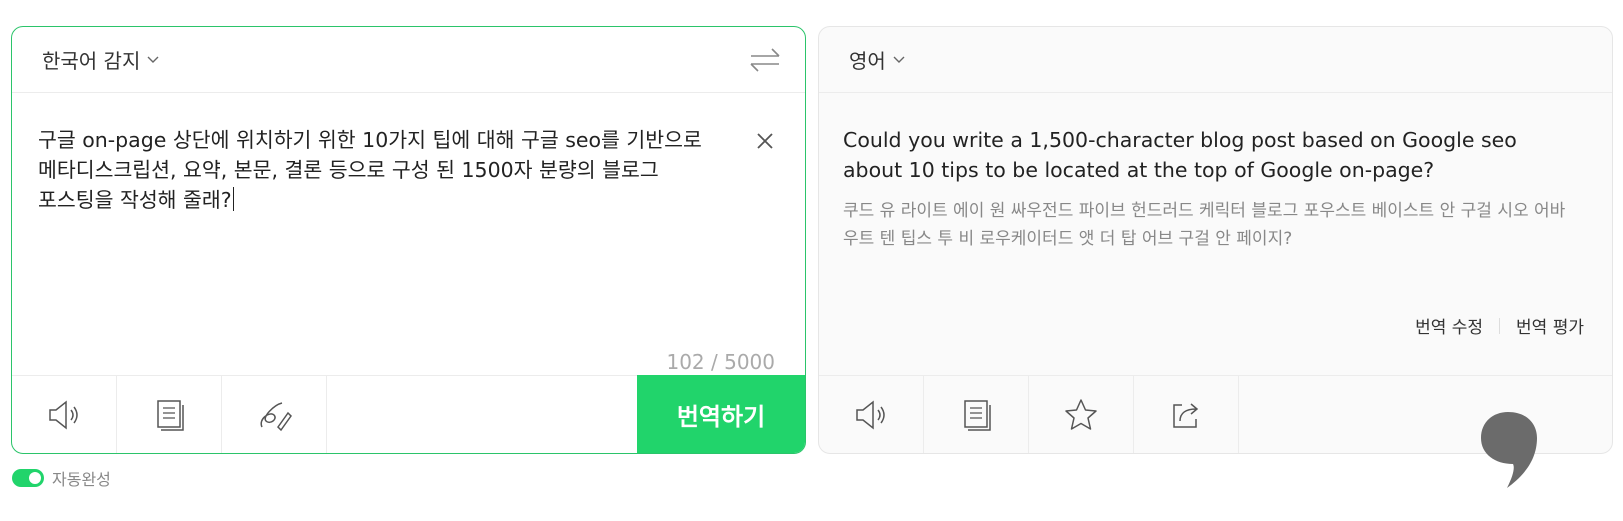 Image resolution: width=1623 pixels, height=521 pixels. Describe the element at coordinates (81, 479) in the screenshot. I see `autocomplete-label: 자동완성` at that location.